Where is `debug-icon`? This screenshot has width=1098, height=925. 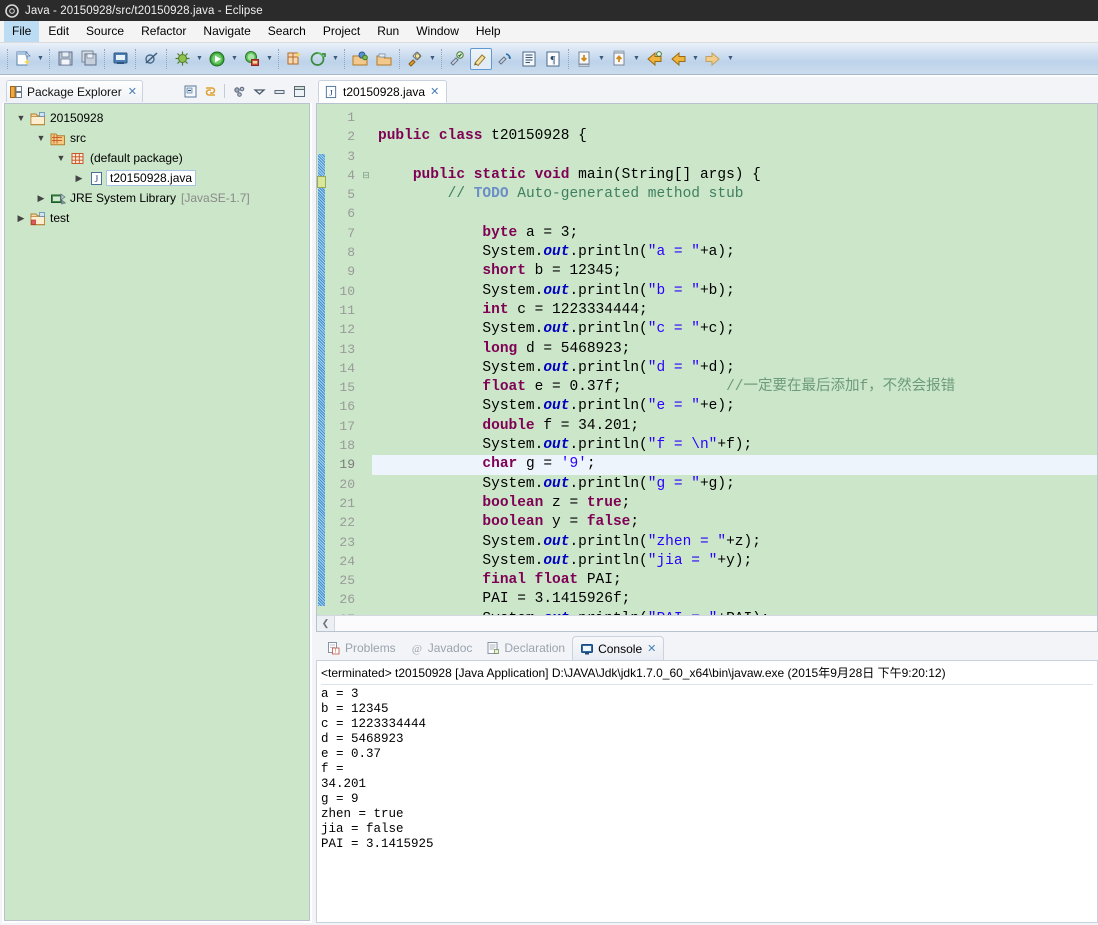
debug-icon is located at coordinates (182, 59).